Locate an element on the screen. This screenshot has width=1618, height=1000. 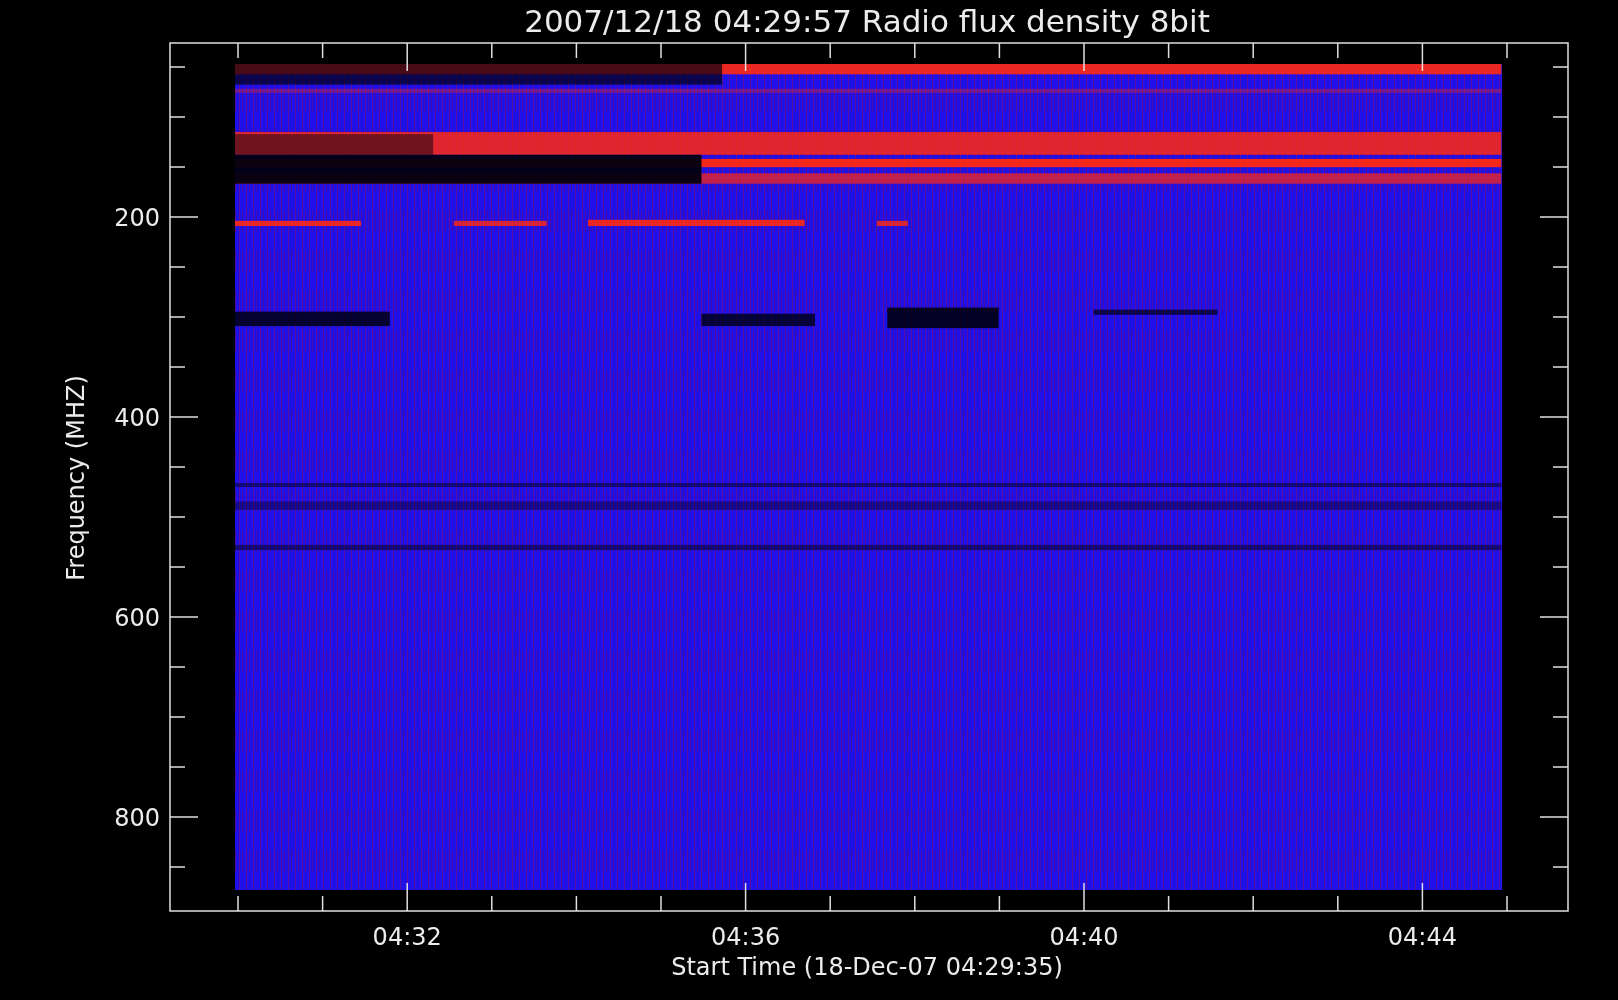
x-axis-label: Start Time (18-Dec-07 04:29:35) is located at coordinates (867, 967).